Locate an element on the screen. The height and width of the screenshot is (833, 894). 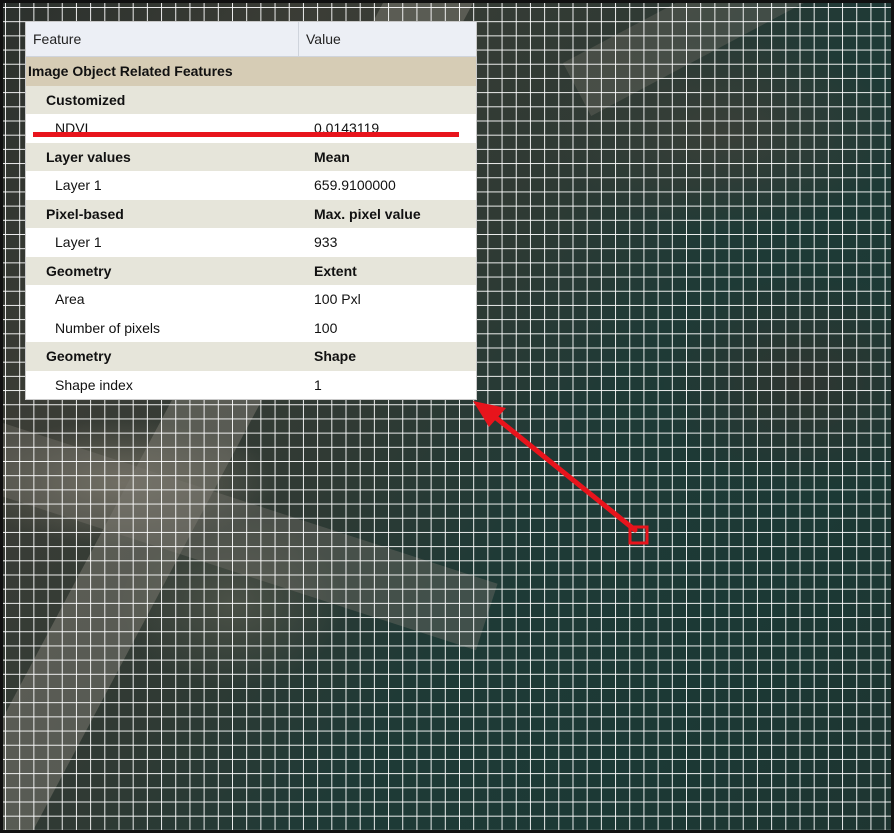
row-name: Layer values is located at coordinates (88, 156).